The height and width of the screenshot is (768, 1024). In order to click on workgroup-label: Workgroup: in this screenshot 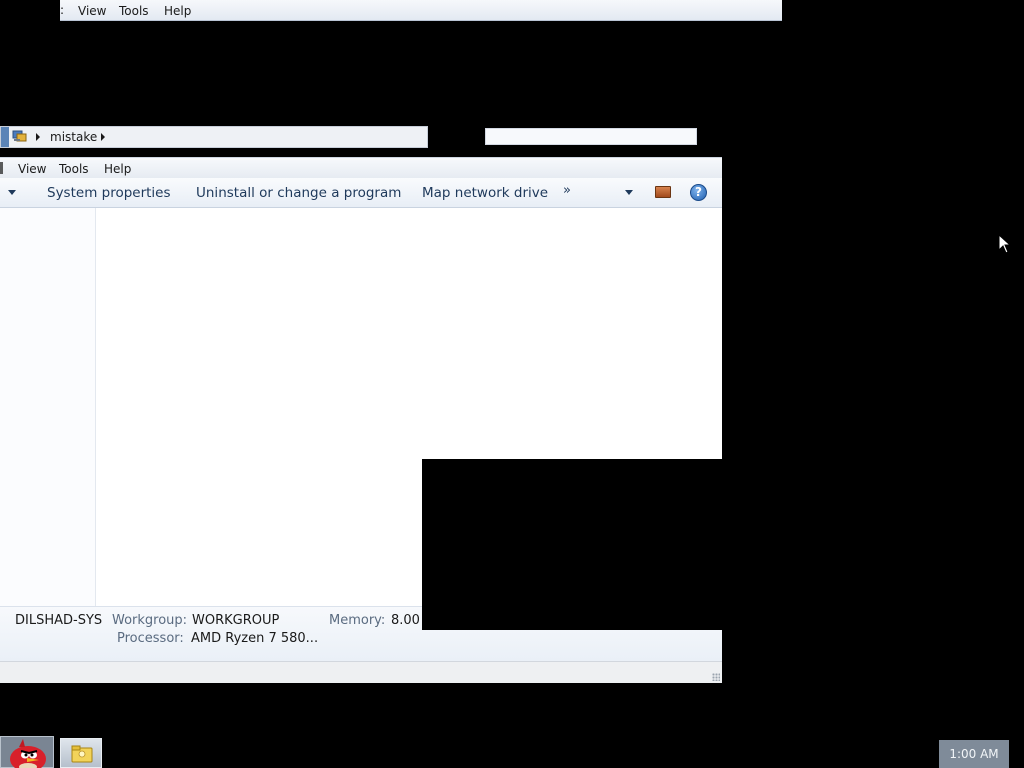, I will do `click(150, 620)`.